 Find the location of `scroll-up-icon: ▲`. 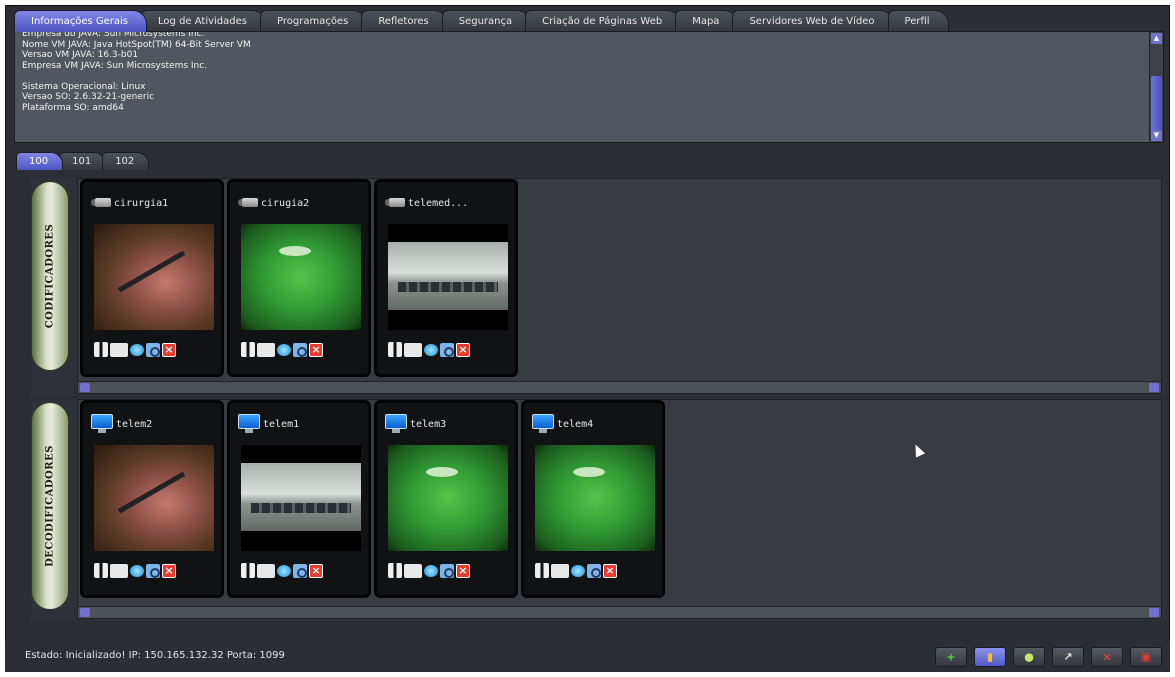

scroll-up-icon: ▲ is located at coordinates (1156, 38).